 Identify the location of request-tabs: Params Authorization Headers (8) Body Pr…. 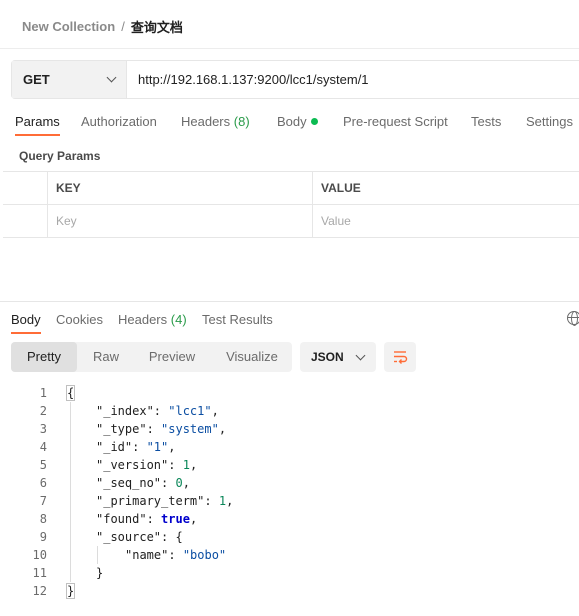
(289, 124).